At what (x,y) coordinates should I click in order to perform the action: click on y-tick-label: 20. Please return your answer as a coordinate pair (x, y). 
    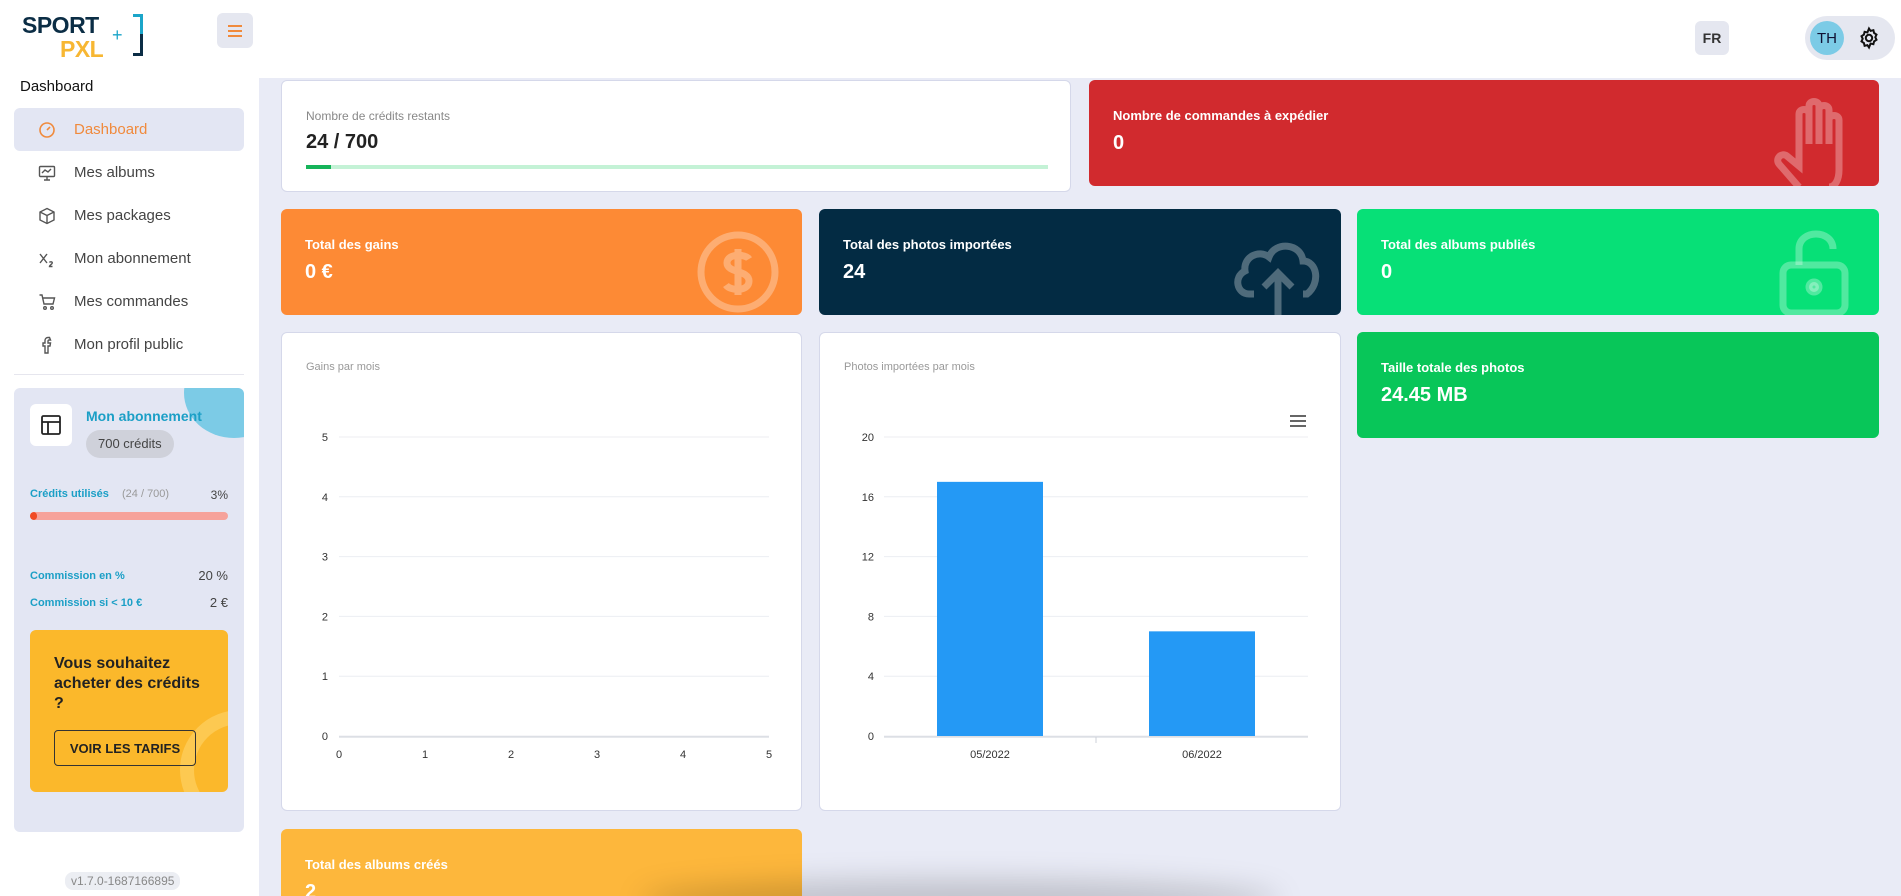
    Looking at the image, I should click on (868, 438).